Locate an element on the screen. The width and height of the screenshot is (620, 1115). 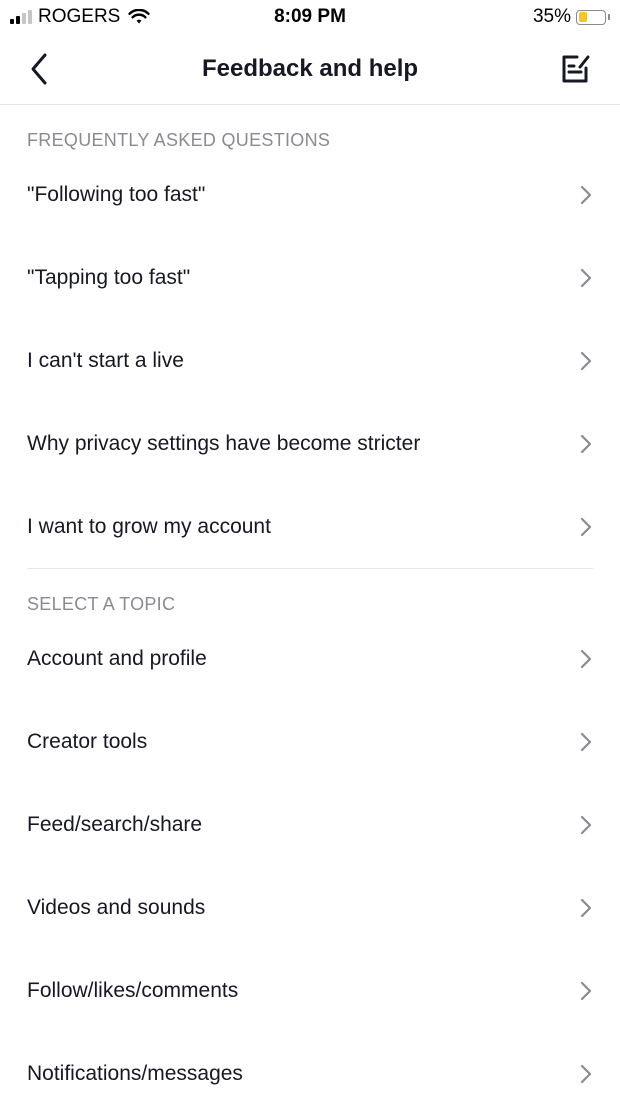
list-item-label: Creator tools is located at coordinates (87, 741).